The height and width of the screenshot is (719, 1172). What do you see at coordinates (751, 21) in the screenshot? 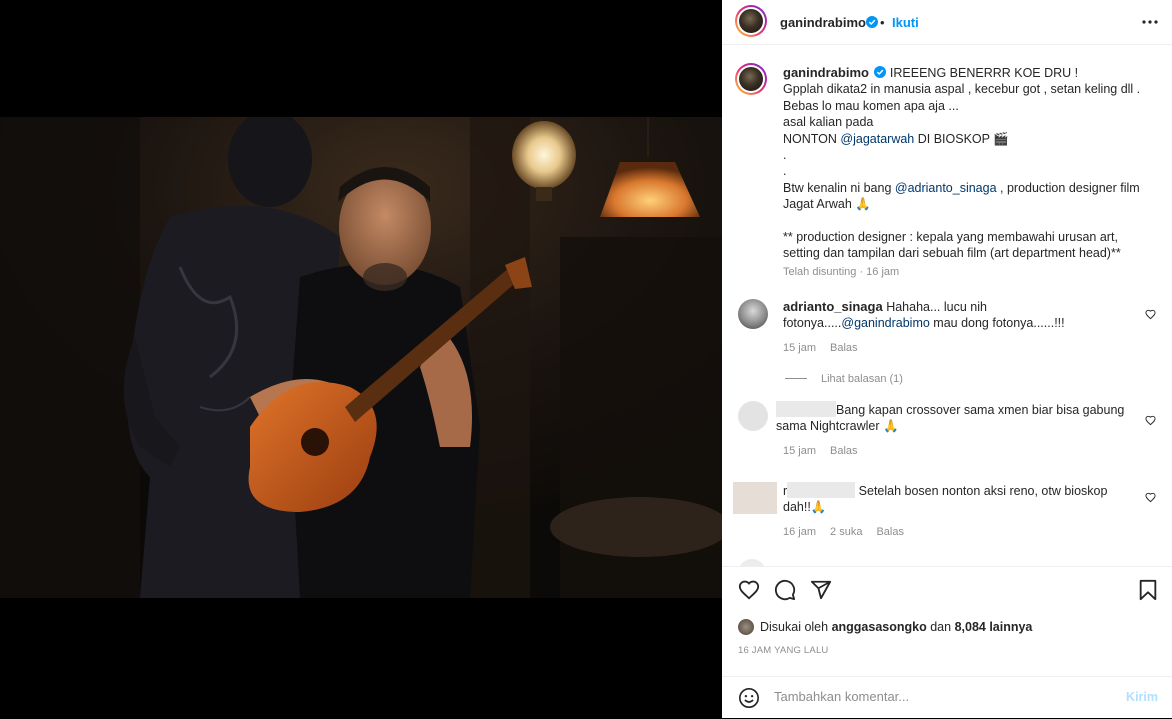
I see `author-avatar` at bounding box center [751, 21].